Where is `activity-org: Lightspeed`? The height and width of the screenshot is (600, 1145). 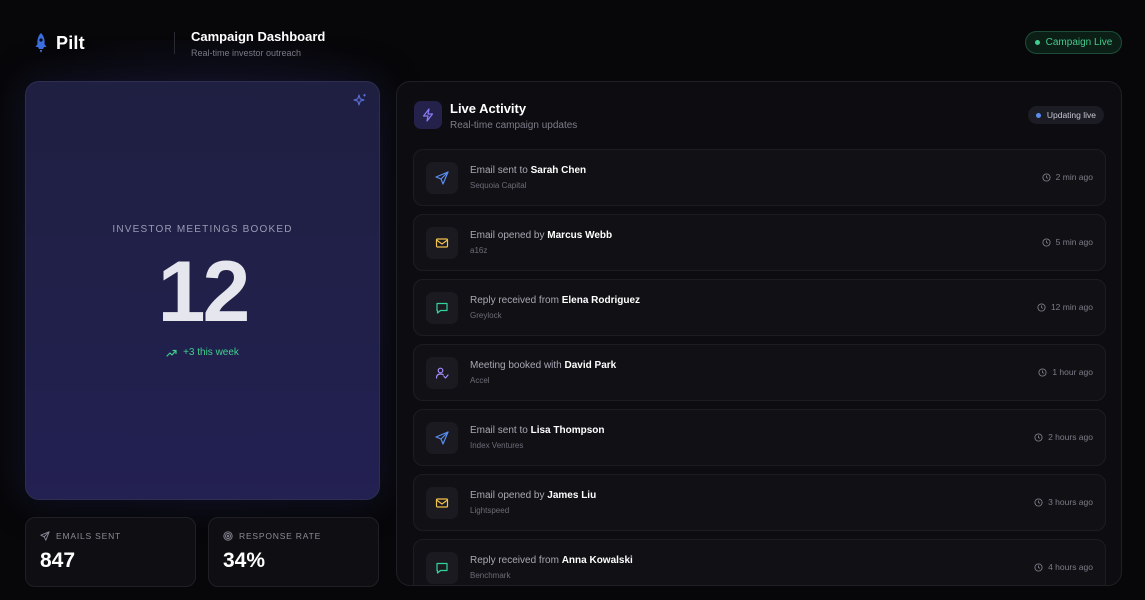 activity-org: Lightspeed is located at coordinates (490, 510).